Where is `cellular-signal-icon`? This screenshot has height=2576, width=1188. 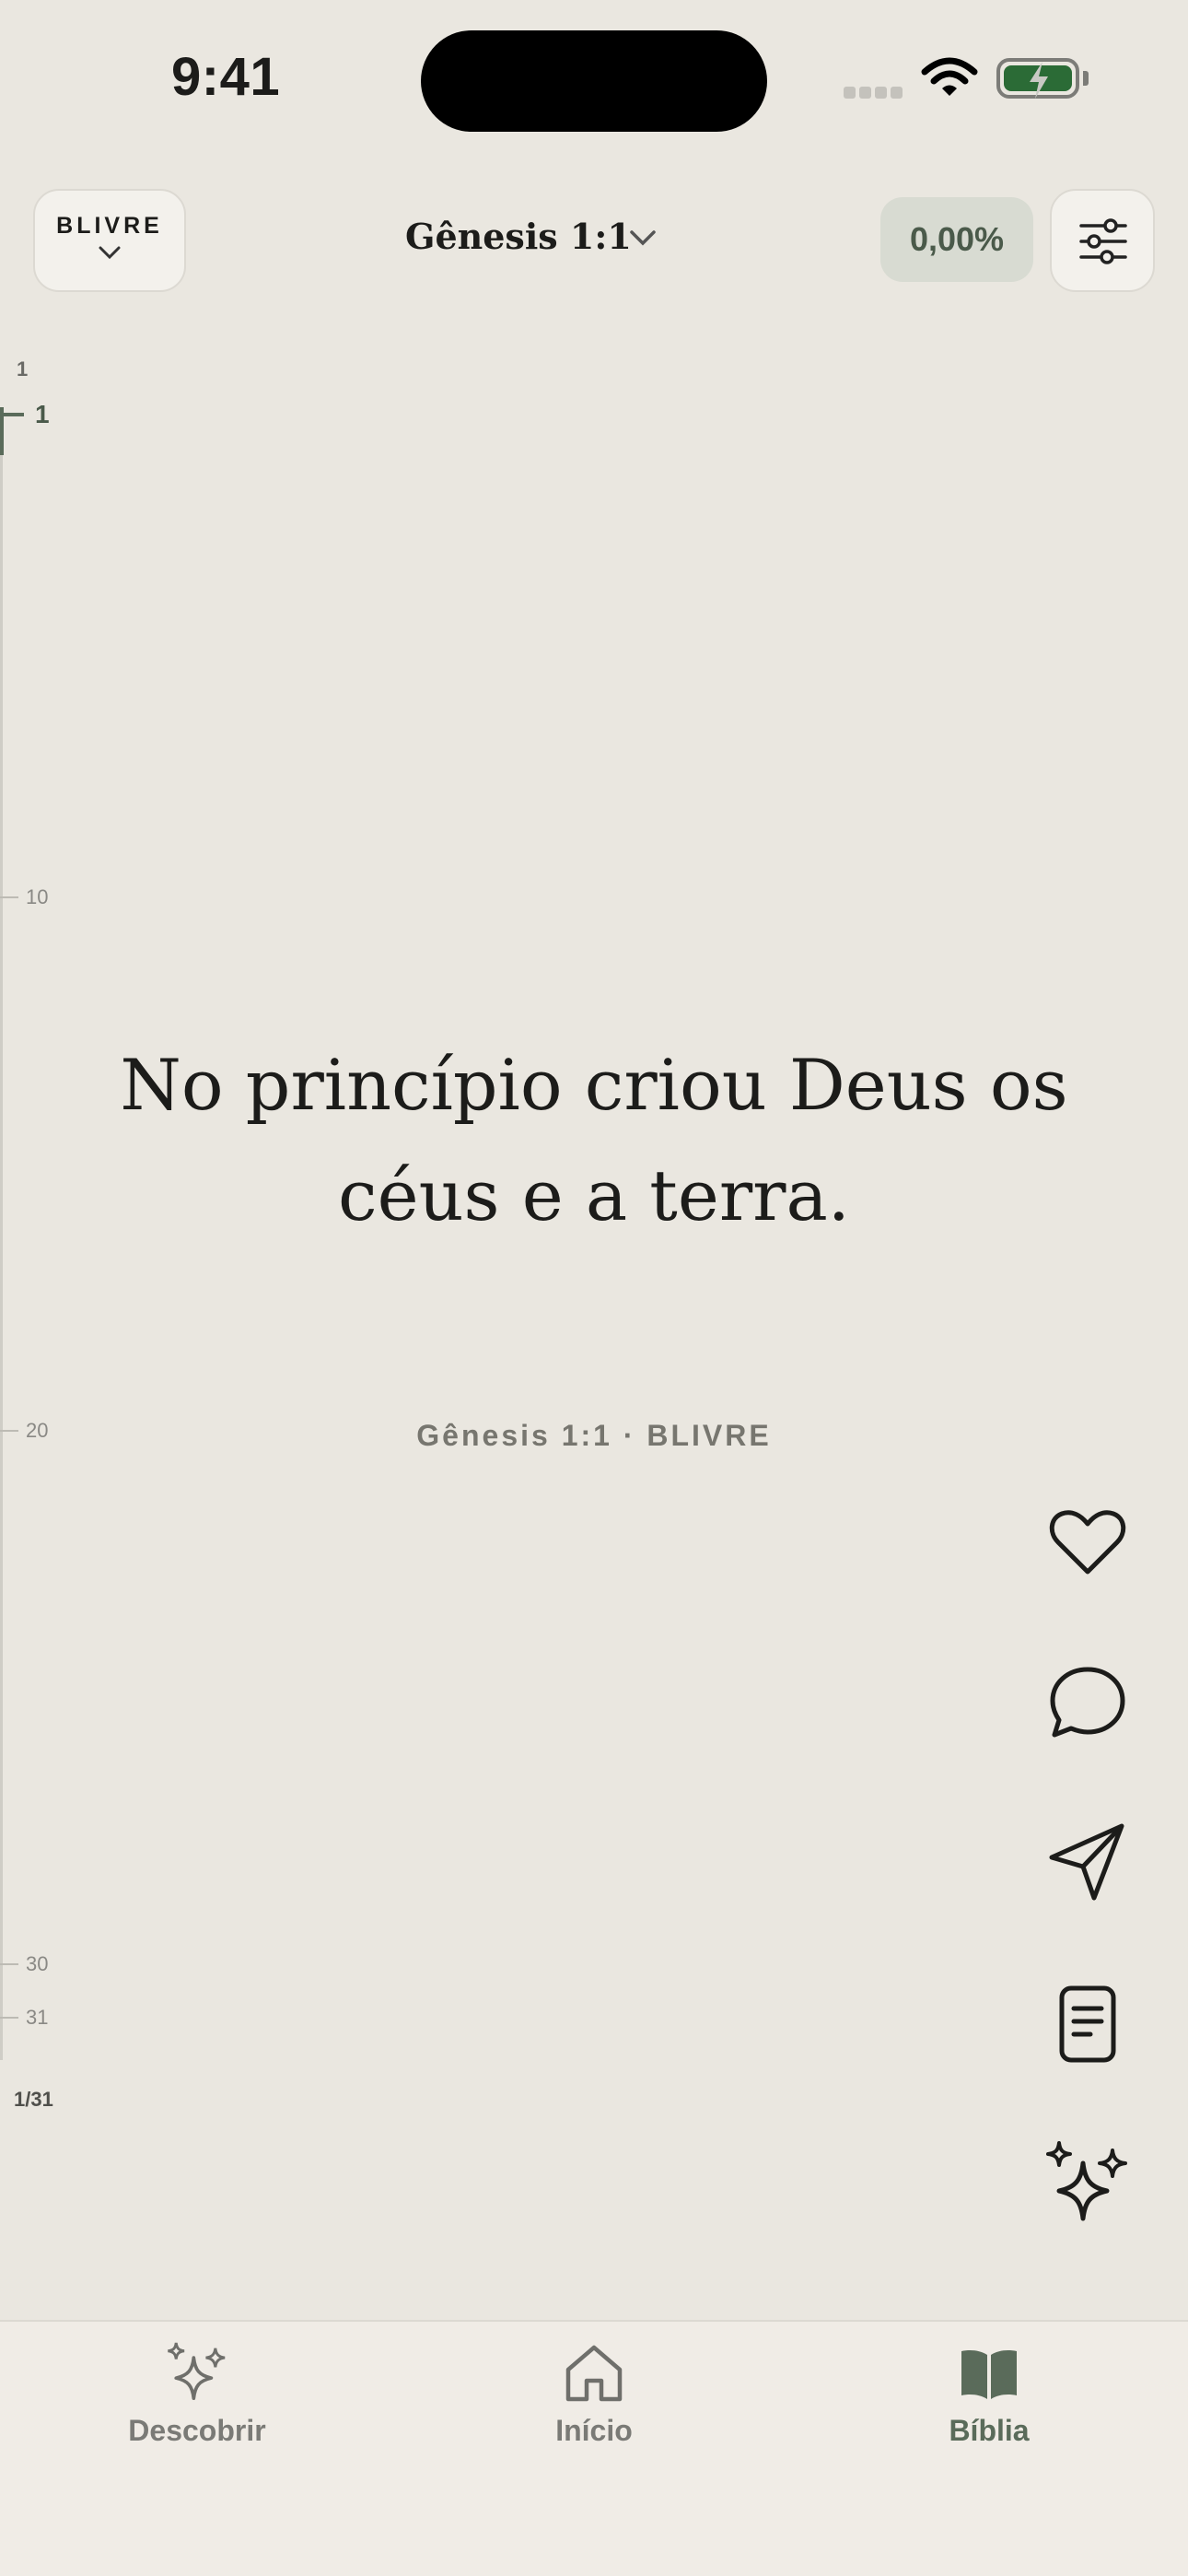
cellular-signal-icon is located at coordinates (875, 95).